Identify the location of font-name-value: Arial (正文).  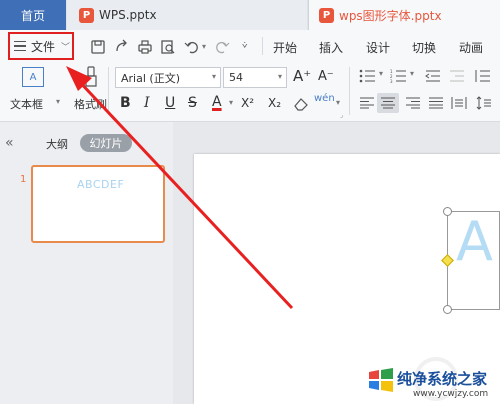
(150, 78).